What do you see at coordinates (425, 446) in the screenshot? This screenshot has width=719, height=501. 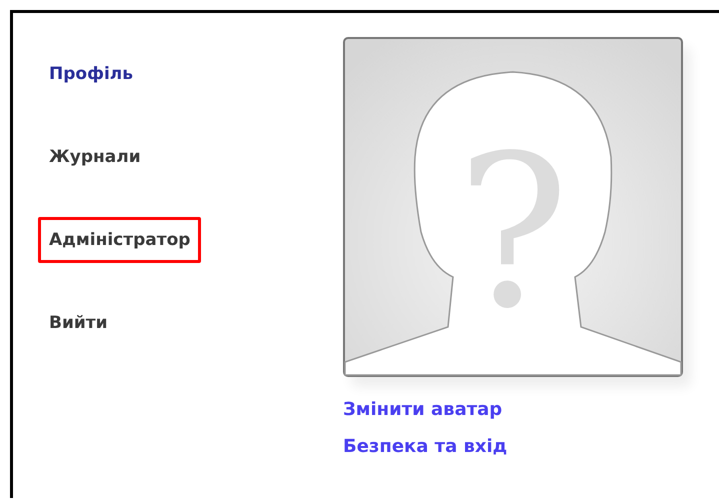 I see `link: Безпека та вхід` at bounding box center [425, 446].